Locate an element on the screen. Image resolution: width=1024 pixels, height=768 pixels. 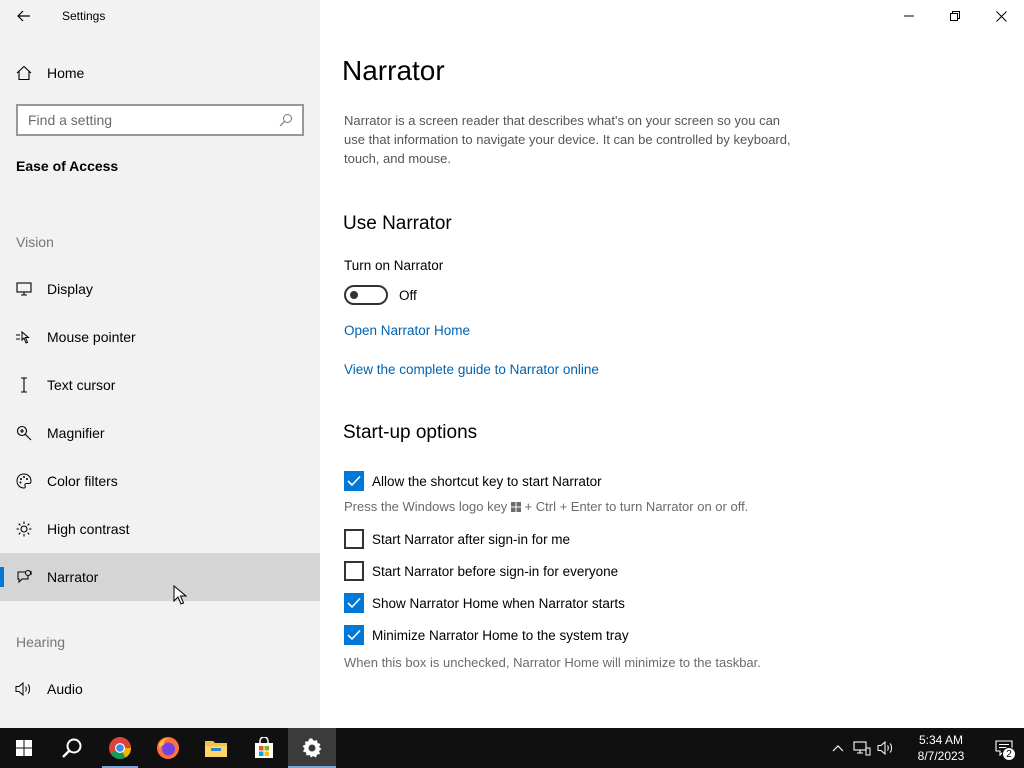
sidebar-item-audio: Audio is located at coordinates (160, 689).